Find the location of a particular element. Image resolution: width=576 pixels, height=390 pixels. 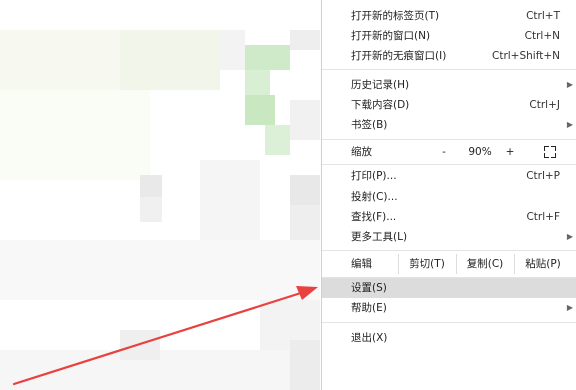

zoom-label: 缩放 is located at coordinates (361, 152).